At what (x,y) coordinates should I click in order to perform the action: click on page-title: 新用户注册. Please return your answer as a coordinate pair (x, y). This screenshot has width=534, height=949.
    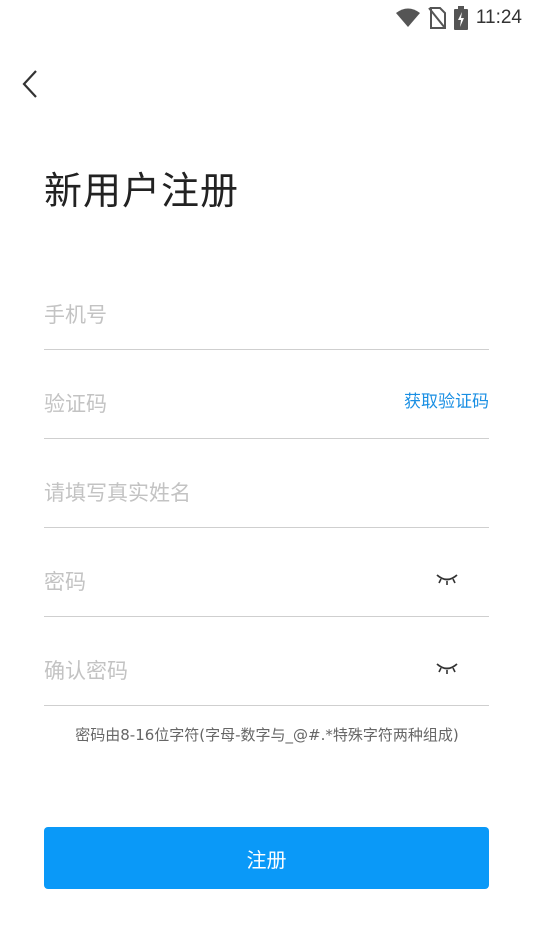
    Looking at the image, I should click on (142, 191).